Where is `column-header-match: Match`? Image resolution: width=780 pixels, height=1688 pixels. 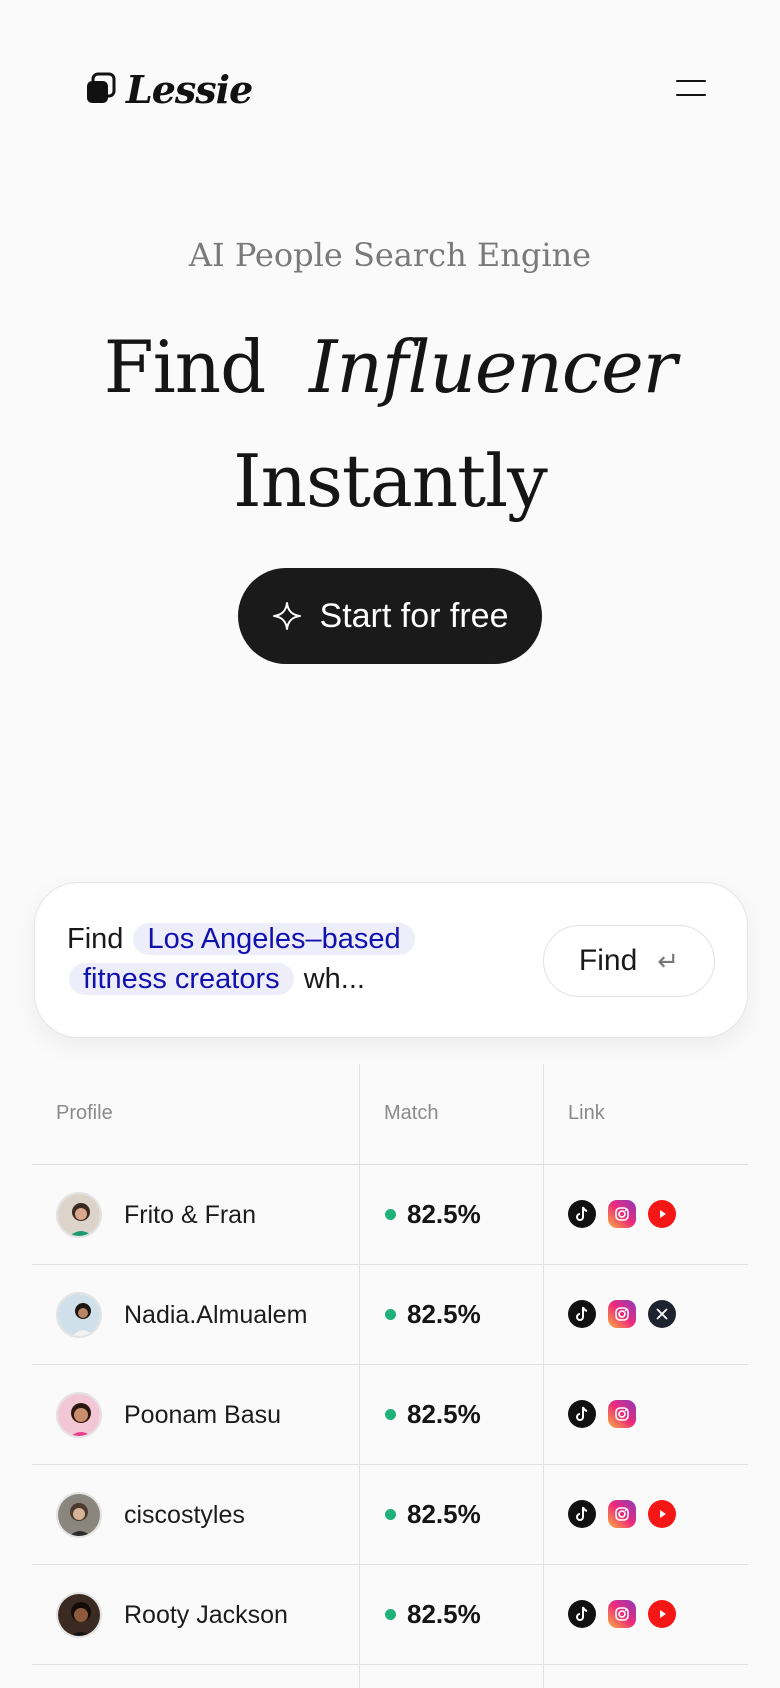
column-header-match: Match is located at coordinates (411, 1113).